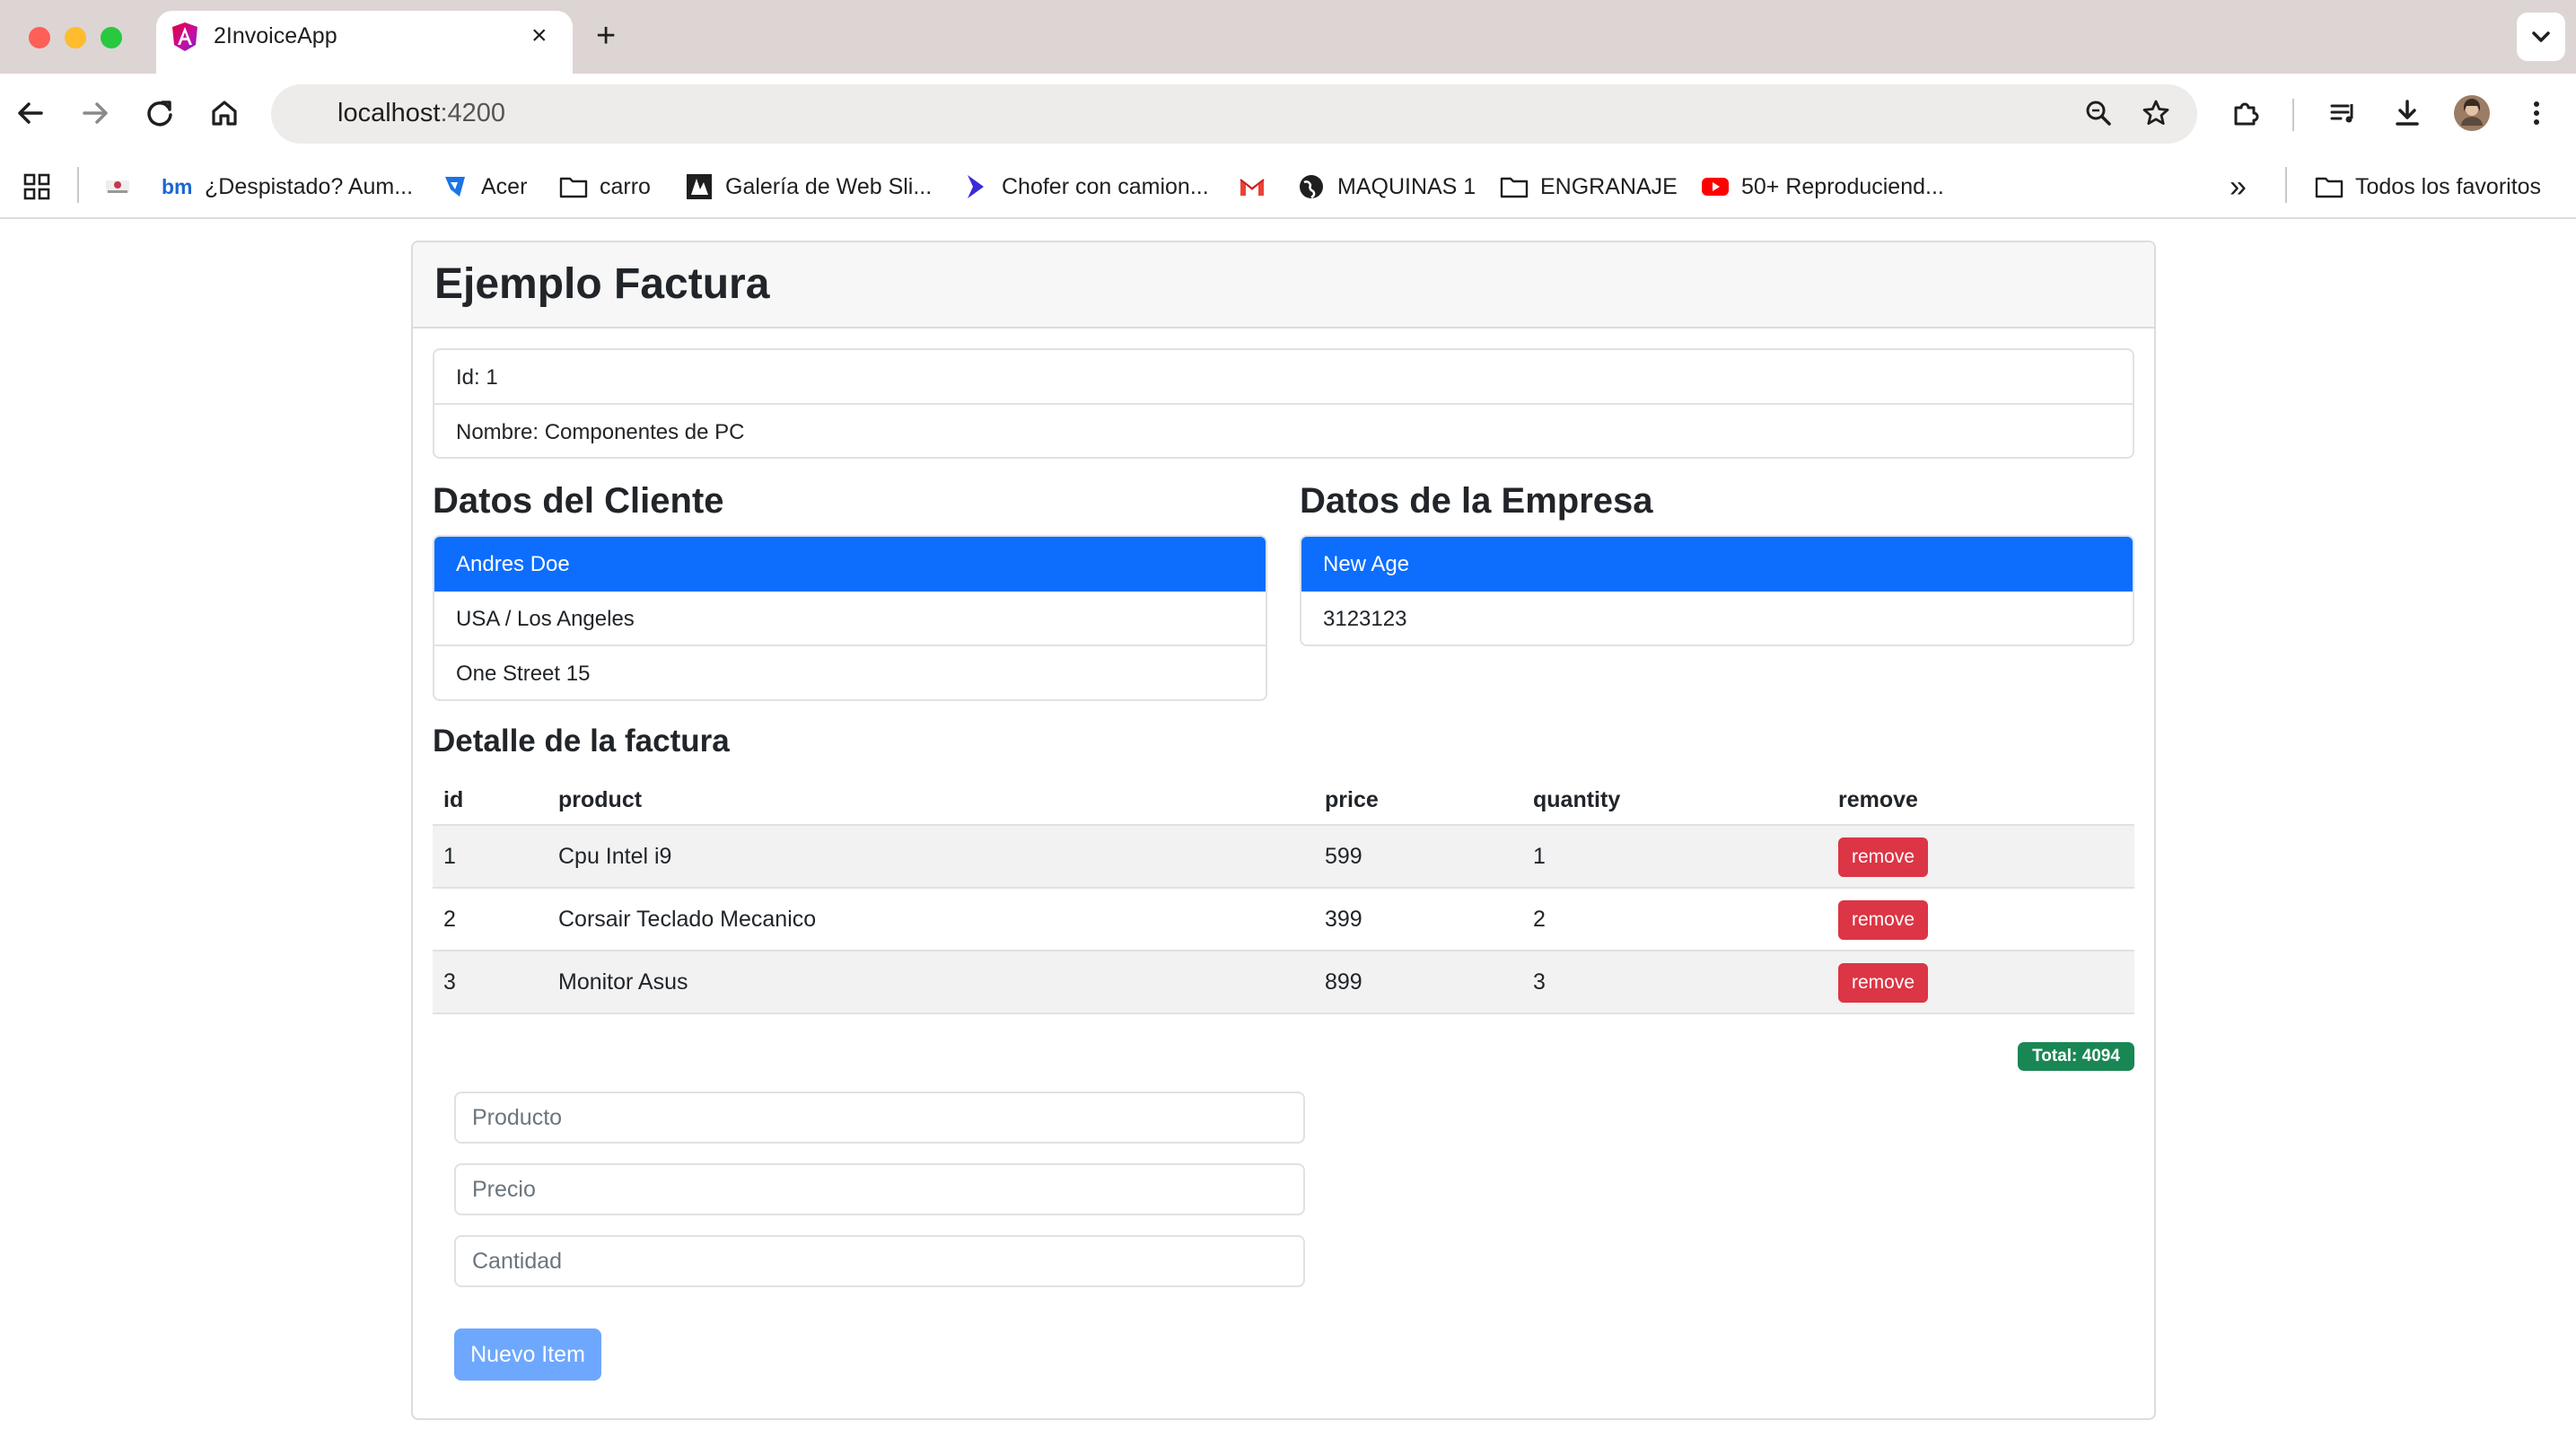  Describe the element at coordinates (879, 1189) in the screenshot. I see `price-input` at that location.